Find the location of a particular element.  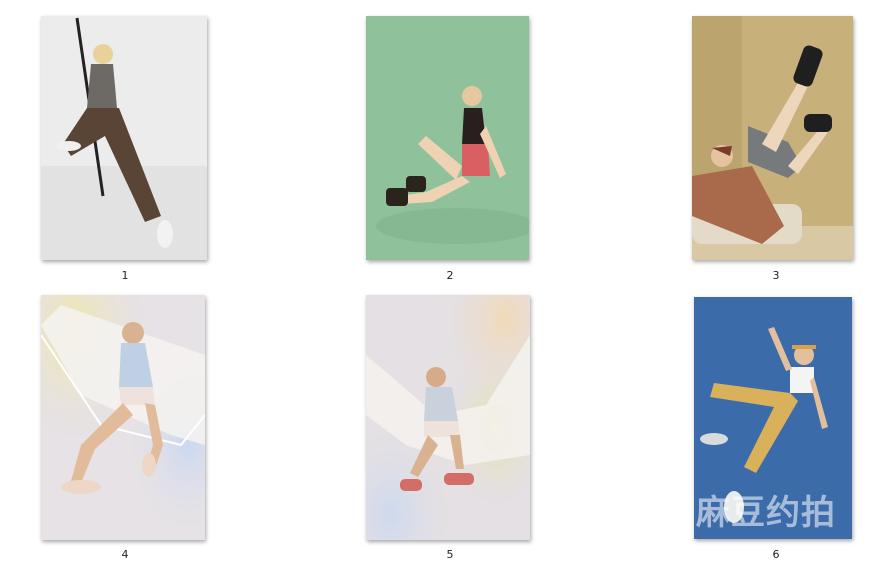

photo-5-image is located at coordinates (448, 417).